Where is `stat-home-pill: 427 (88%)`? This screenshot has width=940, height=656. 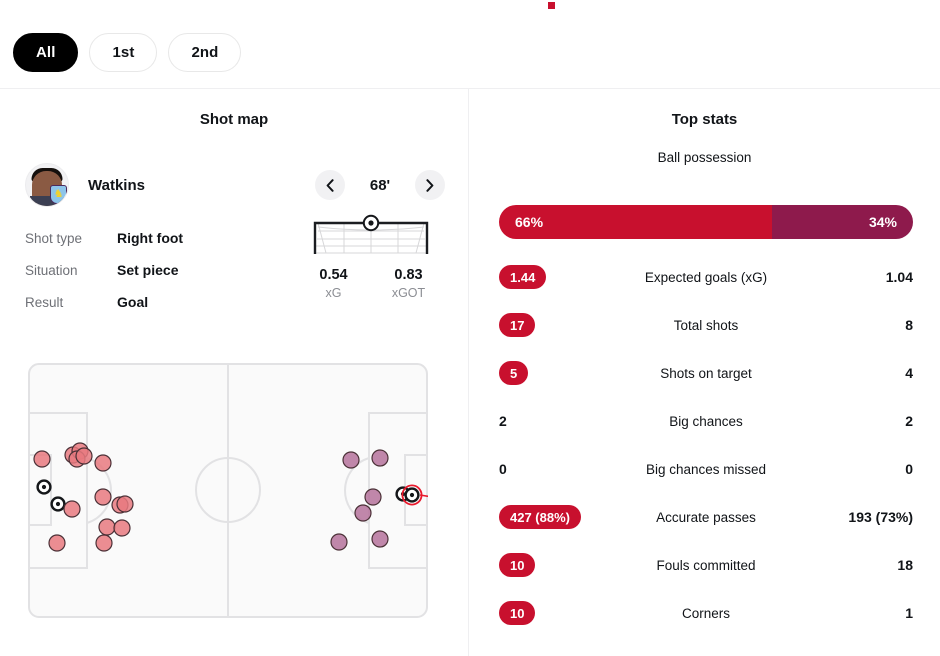
stat-home-pill: 427 (88%) is located at coordinates (540, 517).